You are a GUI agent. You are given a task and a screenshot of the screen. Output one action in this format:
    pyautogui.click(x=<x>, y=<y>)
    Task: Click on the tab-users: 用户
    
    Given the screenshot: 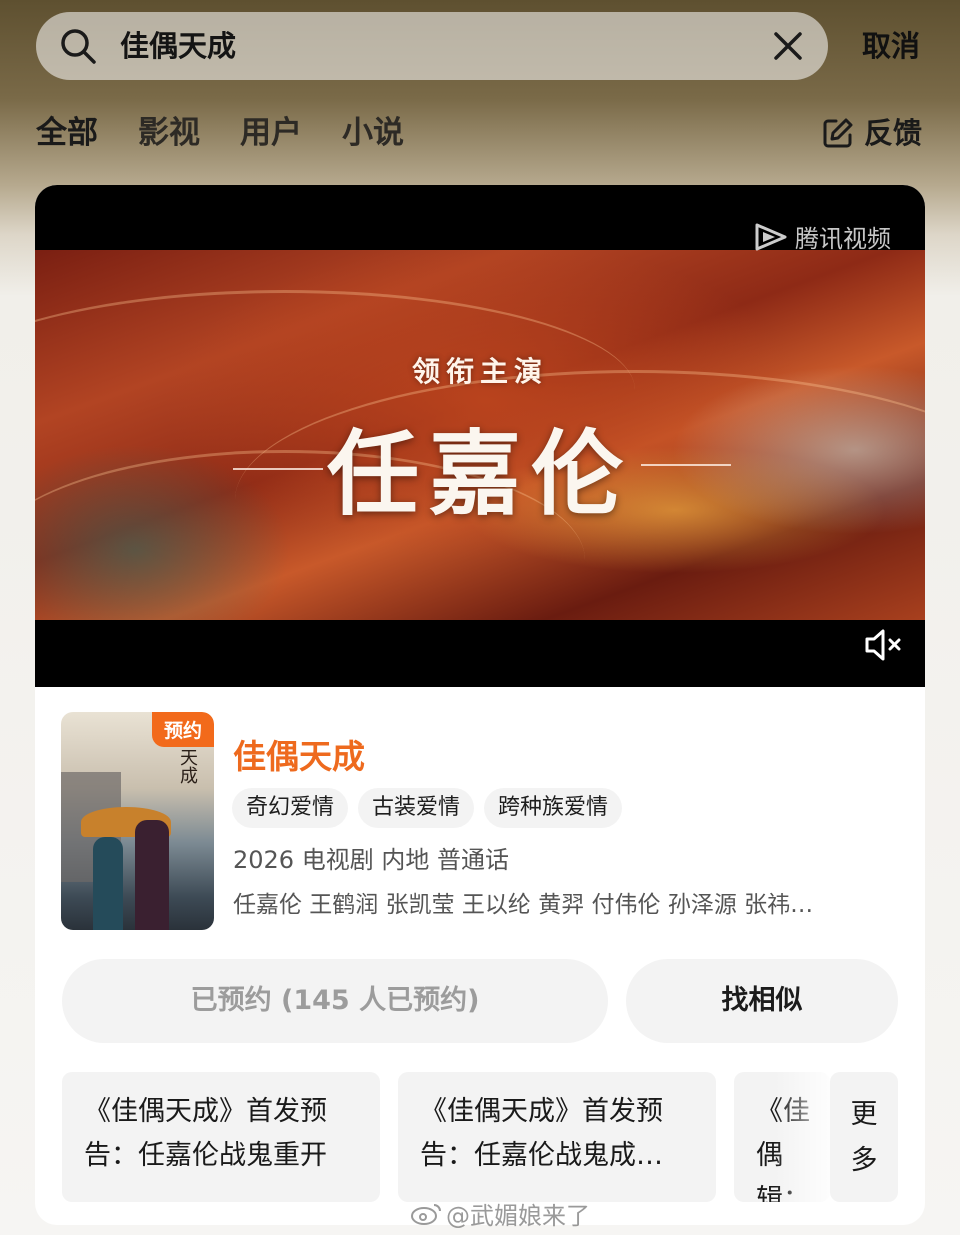 What is the action you would take?
    pyautogui.click(x=271, y=133)
    